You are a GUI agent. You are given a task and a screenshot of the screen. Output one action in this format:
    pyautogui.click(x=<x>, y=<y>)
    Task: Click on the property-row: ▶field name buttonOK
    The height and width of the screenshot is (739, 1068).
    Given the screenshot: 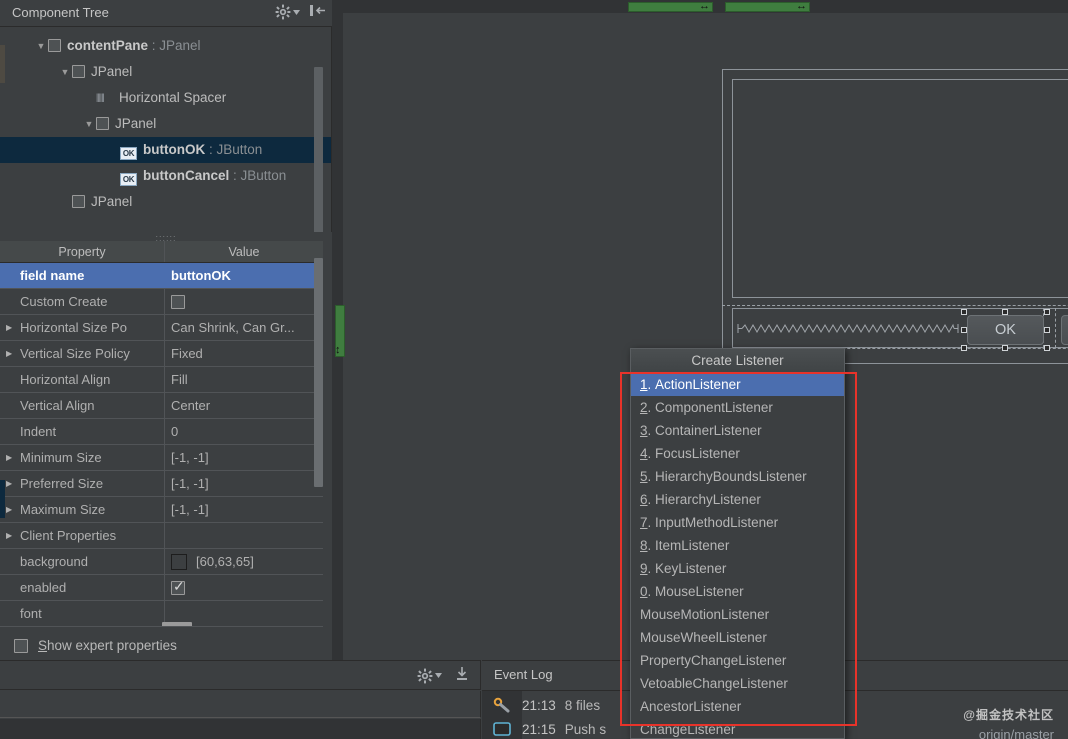 What is the action you would take?
    pyautogui.click(x=161, y=276)
    